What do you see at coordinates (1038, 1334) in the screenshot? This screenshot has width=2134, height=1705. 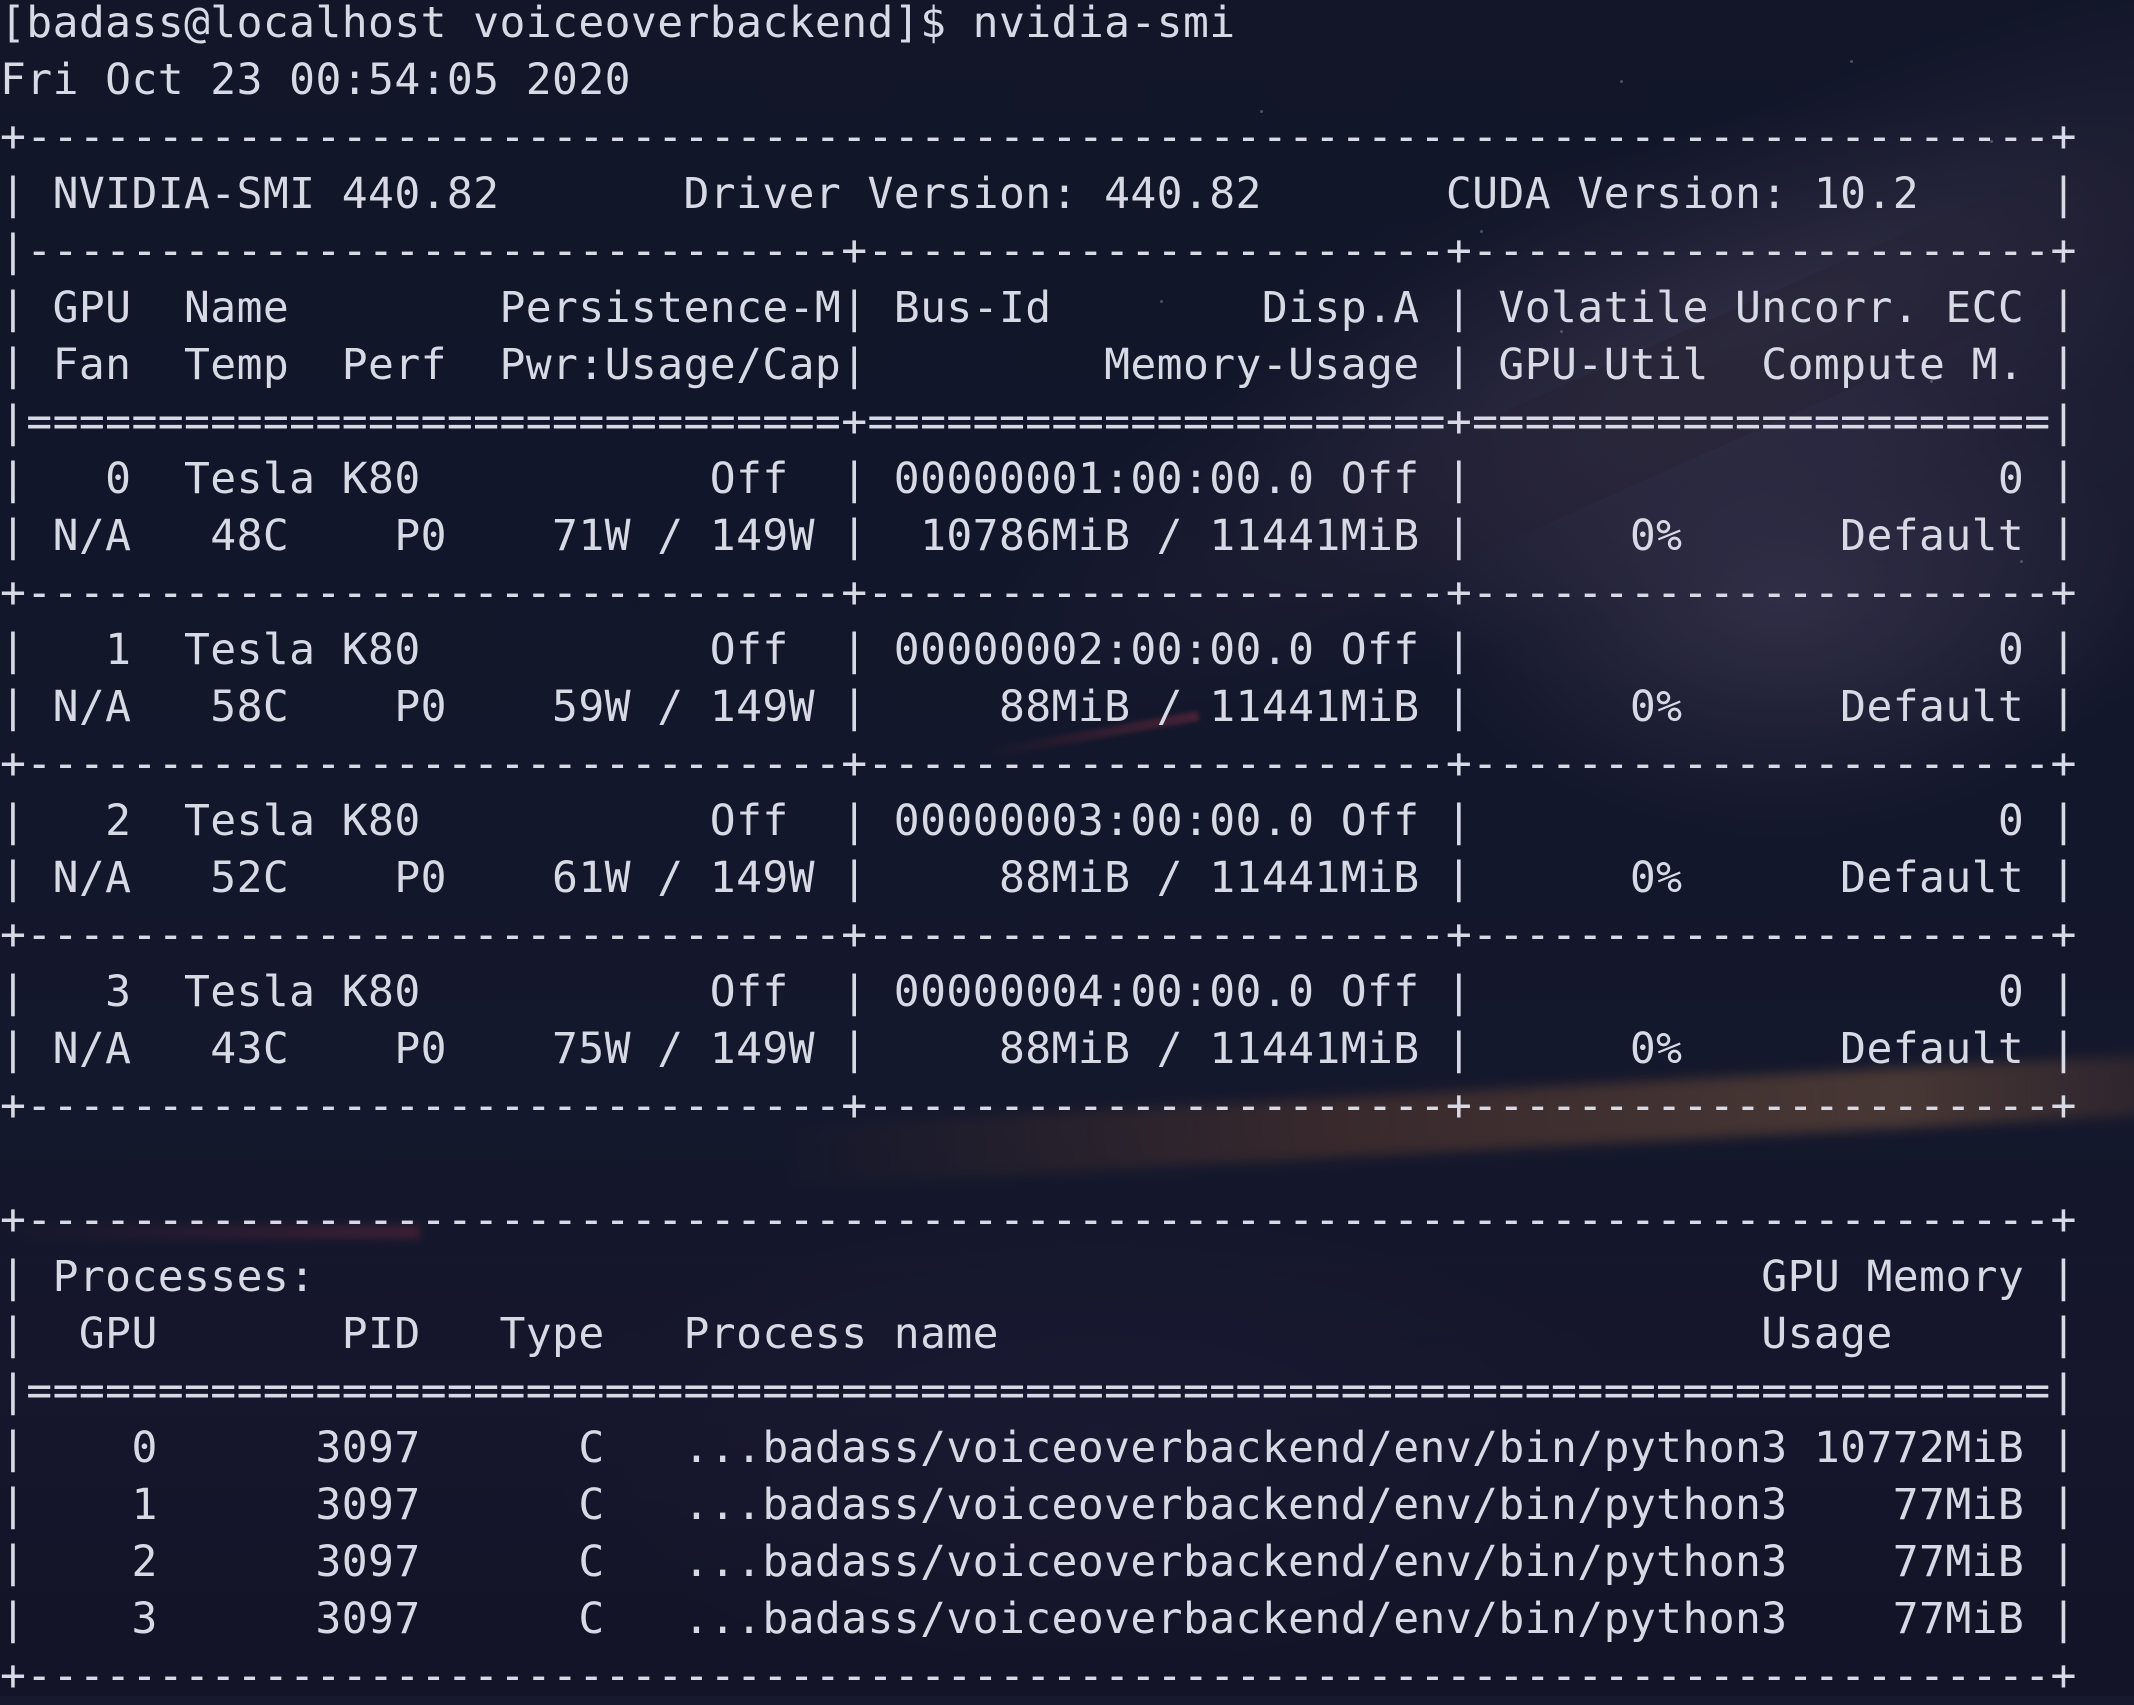 I see `processes-header-row-2: | GPU PID Type Process name Usage |` at bounding box center [1038, 1334].